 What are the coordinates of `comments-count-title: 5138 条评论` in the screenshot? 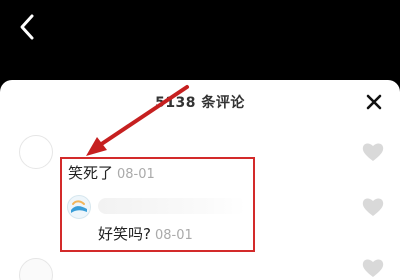 It's located at (200, 103).